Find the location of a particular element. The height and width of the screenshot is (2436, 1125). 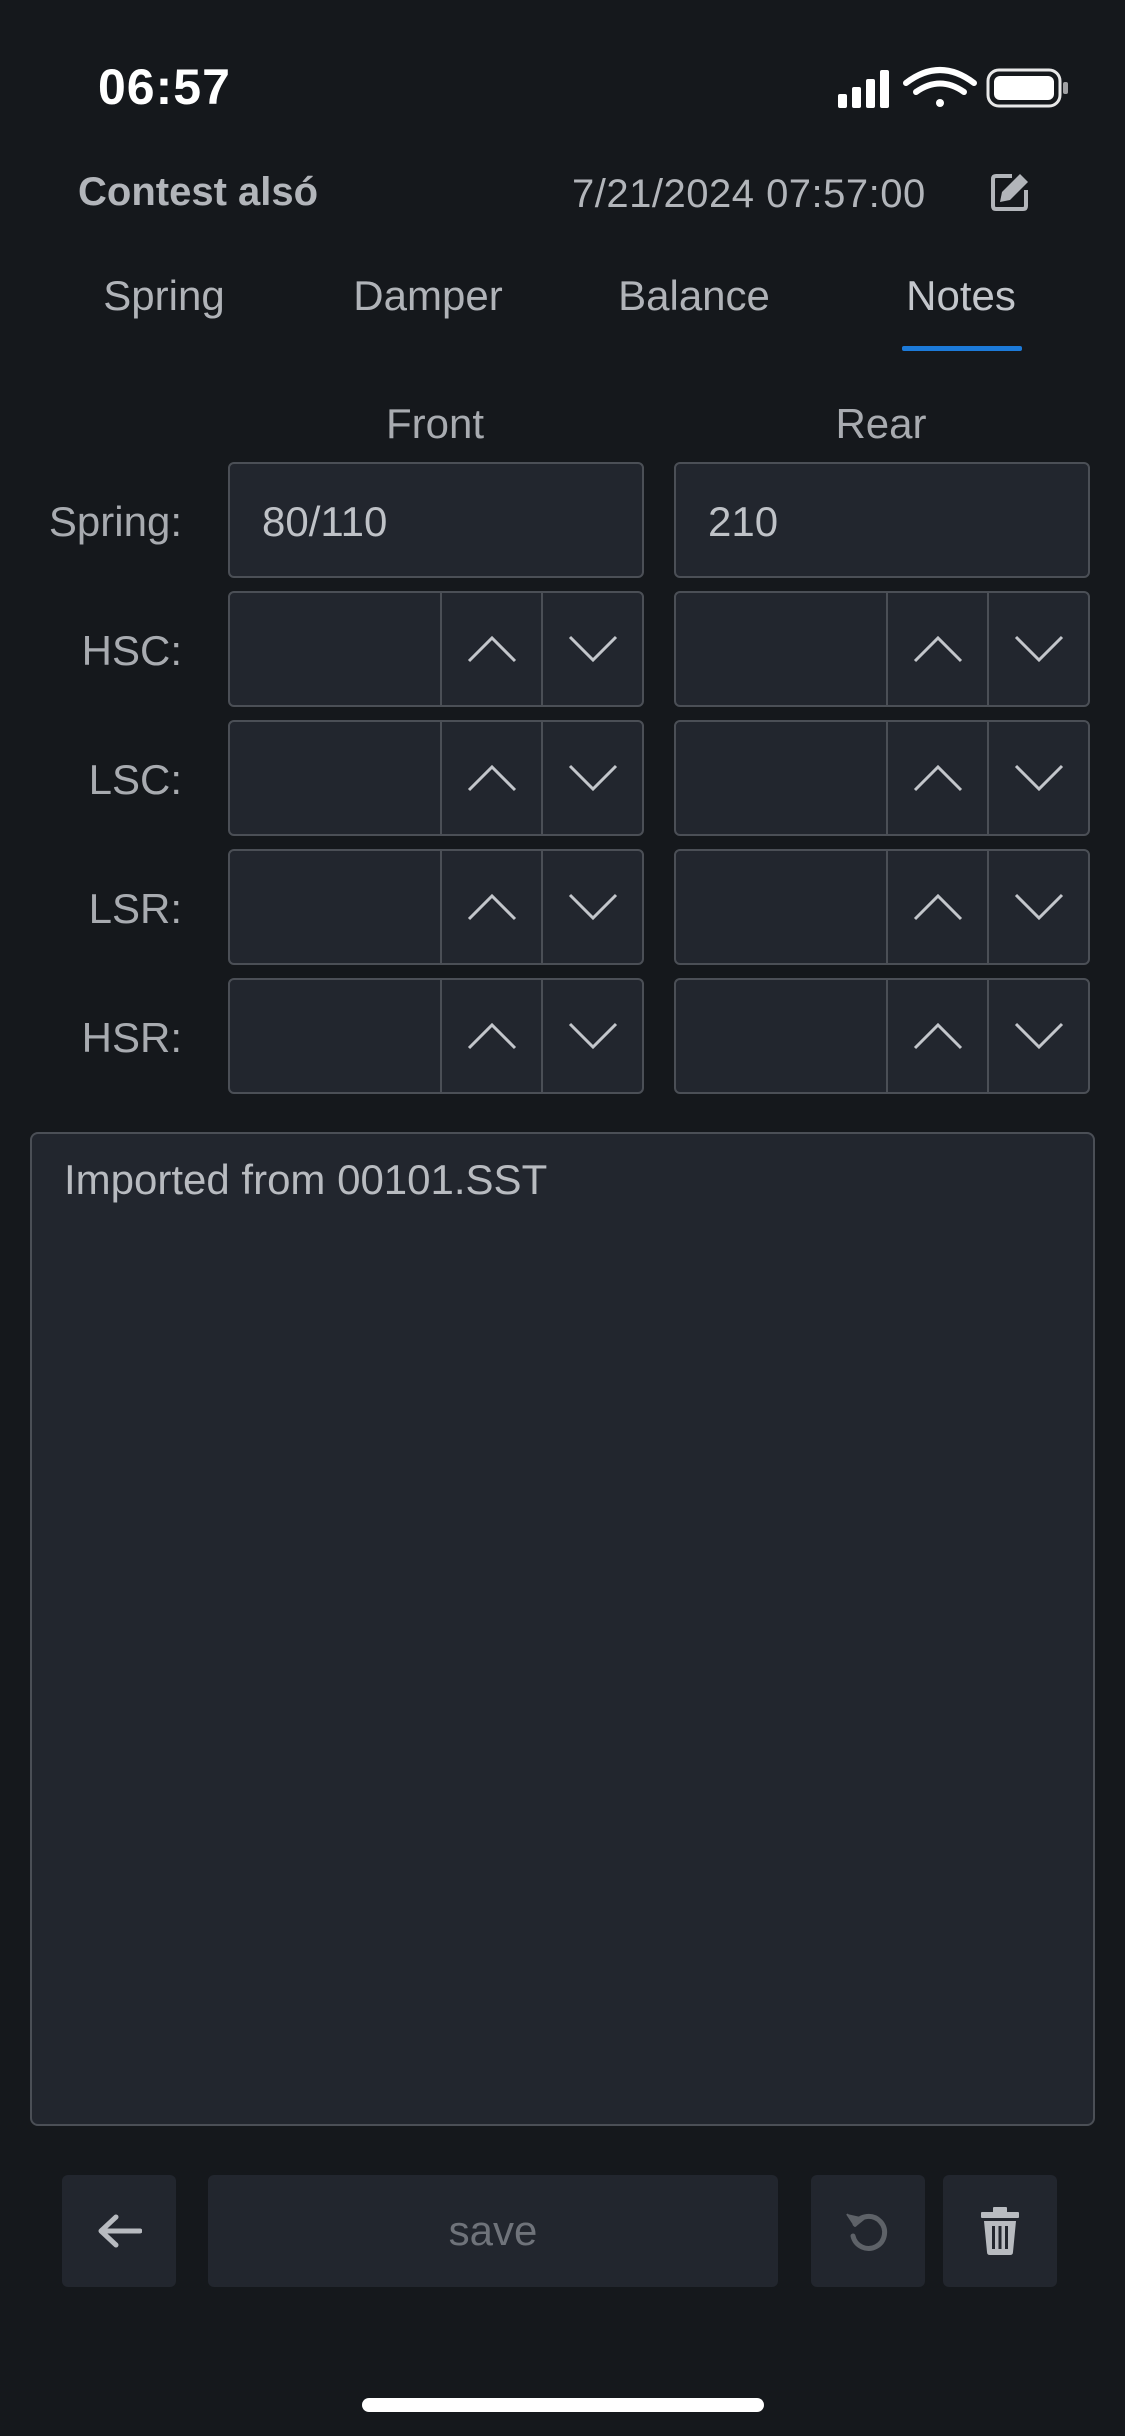

lsr-front-decrement-button is located at coordinates (591, 907).